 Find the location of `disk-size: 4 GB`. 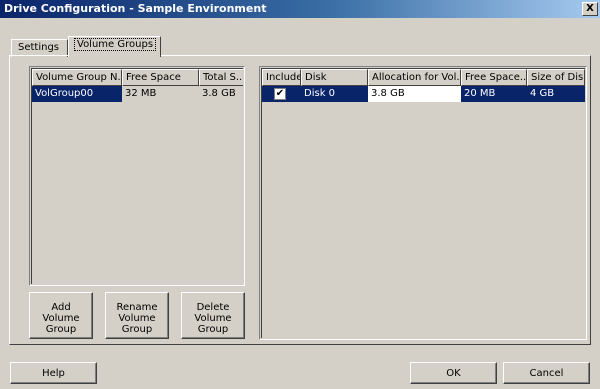

disk-size: 4 GB is located at coordinates (556, 94).